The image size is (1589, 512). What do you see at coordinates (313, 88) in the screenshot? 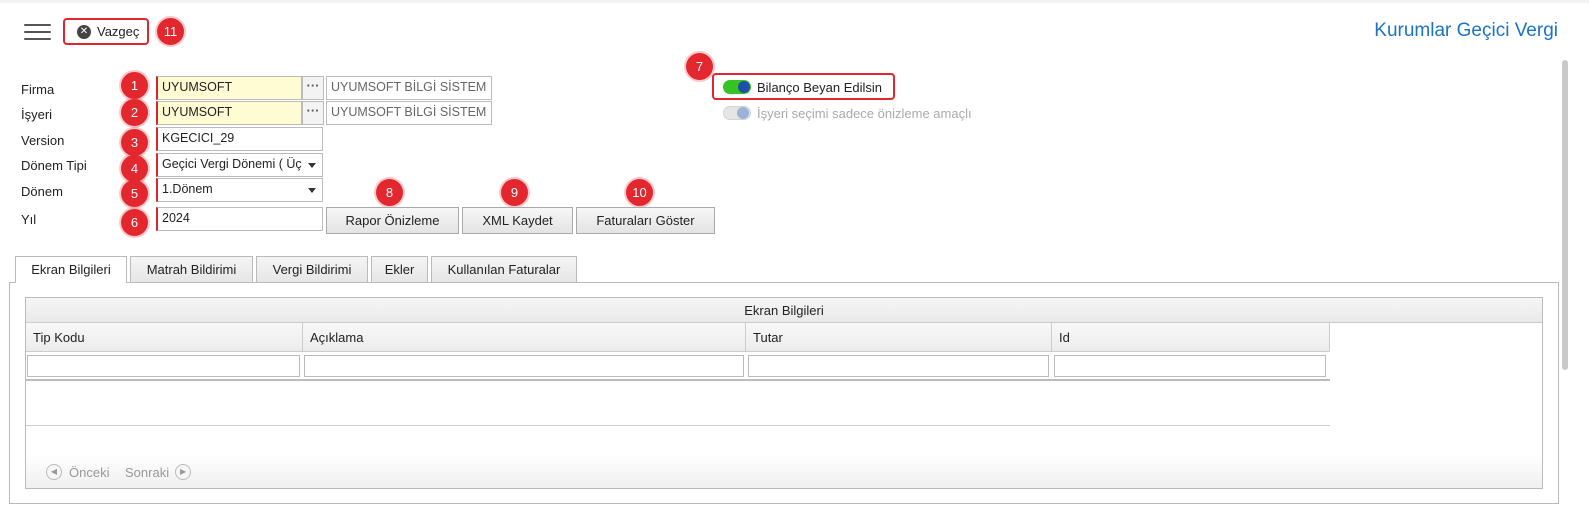
I see `firma-lookup-button: ···` at bounding box center [313, 88].